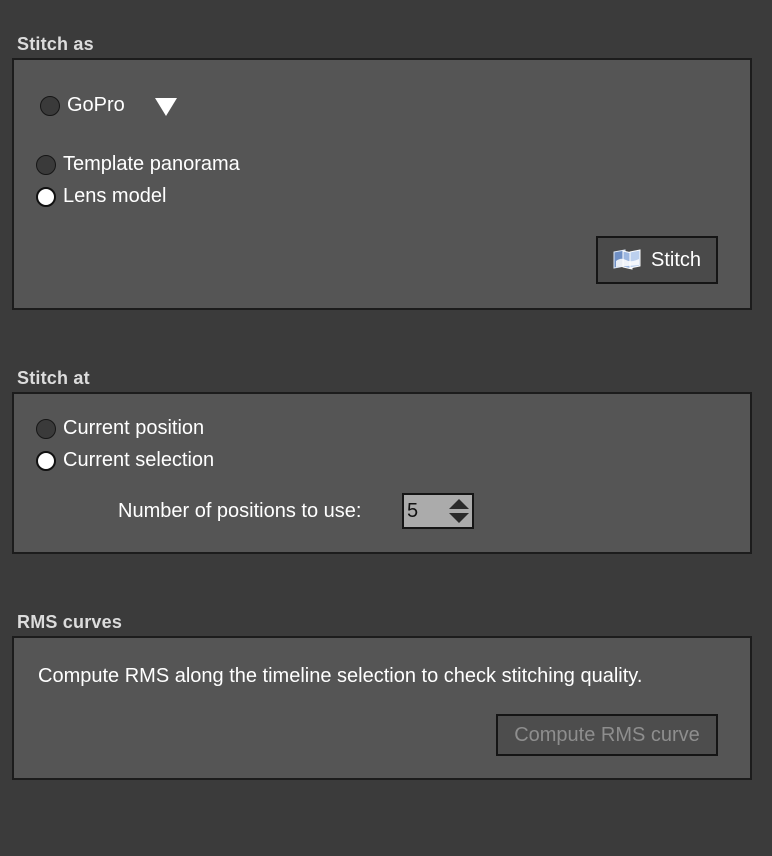 This screenshot has width=772, height=856. I want to click on radio-indicator-current-position, so click(46, 428).